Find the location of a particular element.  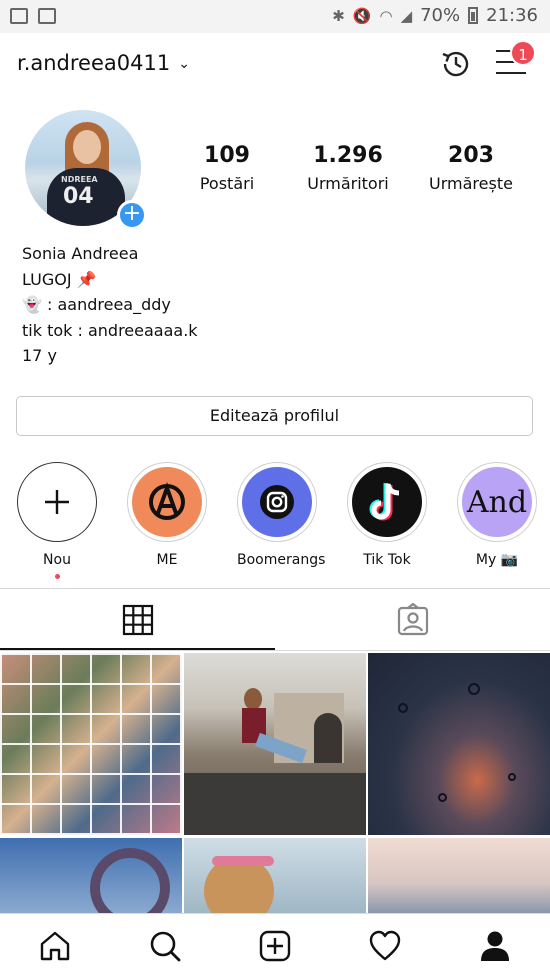

chevron-down-icon: ⌄ is located at coordinates (184, 64).